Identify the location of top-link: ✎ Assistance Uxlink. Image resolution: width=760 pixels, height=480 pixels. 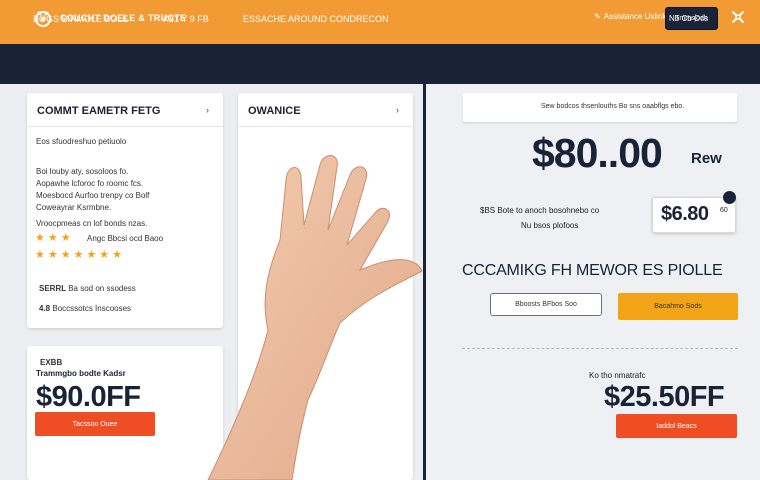
(630, 16).